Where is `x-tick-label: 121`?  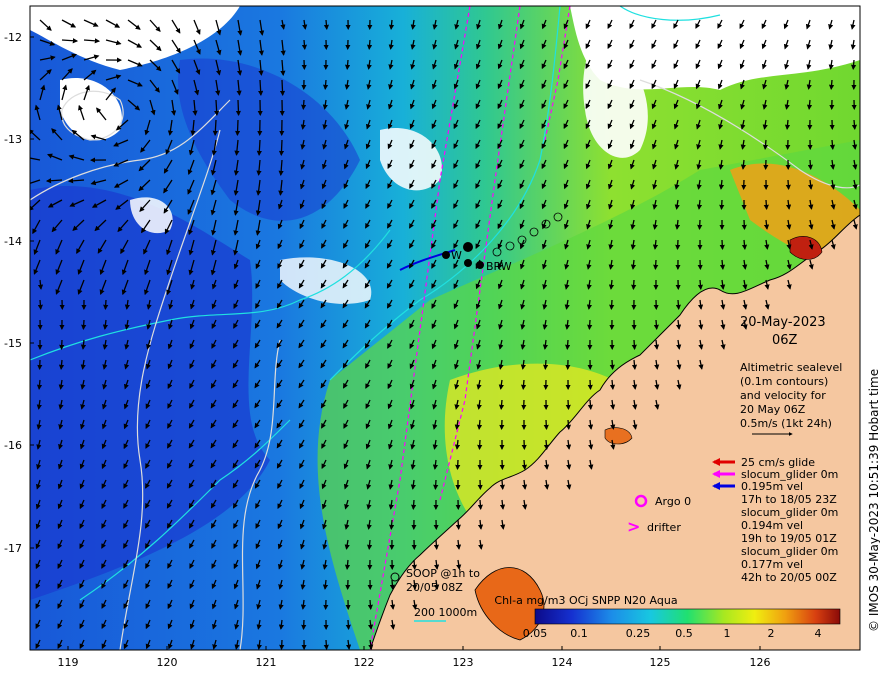
x-tick-label: 121 is located at coordinates (266, 662).